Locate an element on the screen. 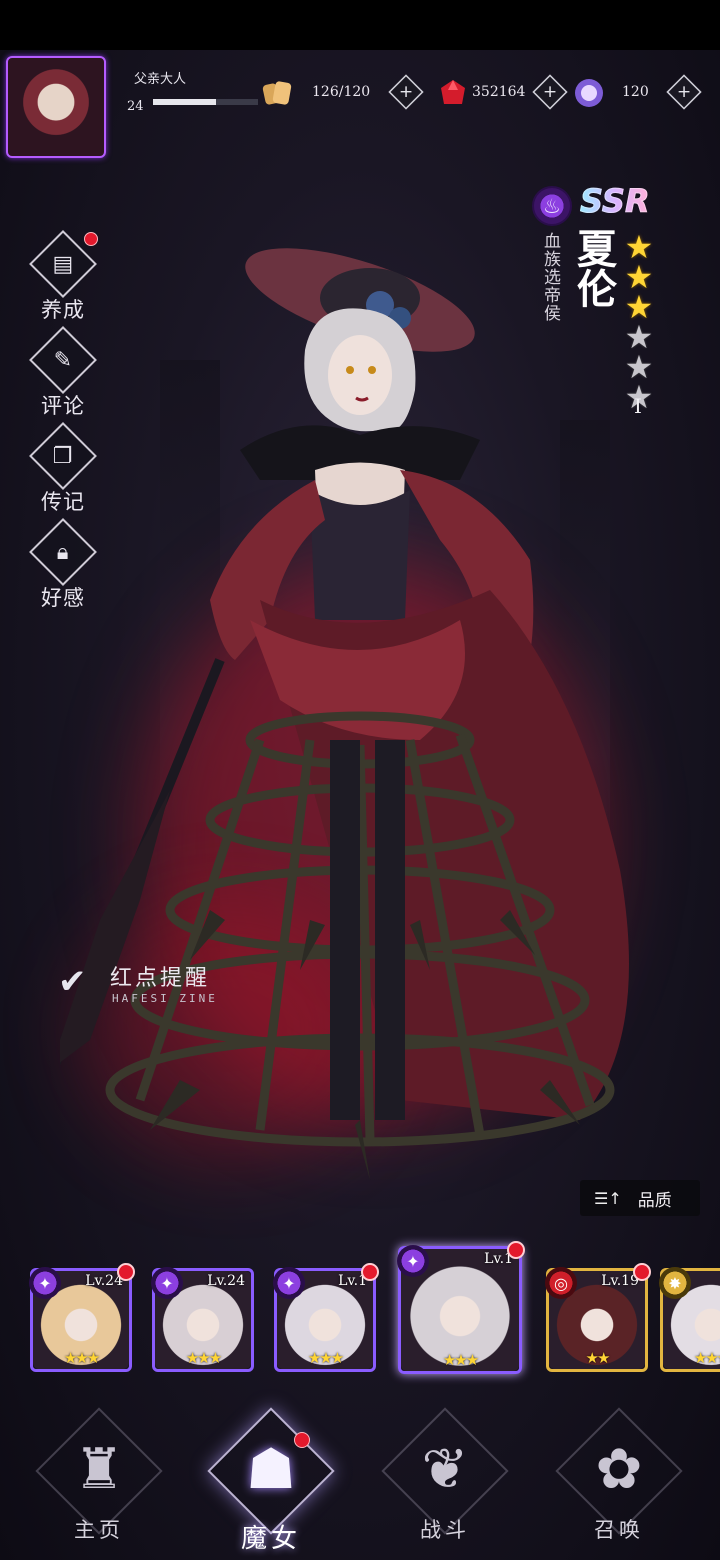  add-ruby-button: + is located at coordinates (550, 92).